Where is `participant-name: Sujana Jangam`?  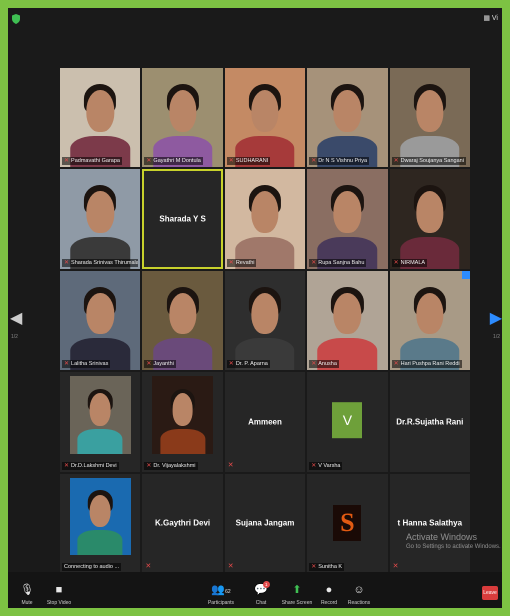 participant-name: Sujana Jangam is located at coordinates (265, 523).